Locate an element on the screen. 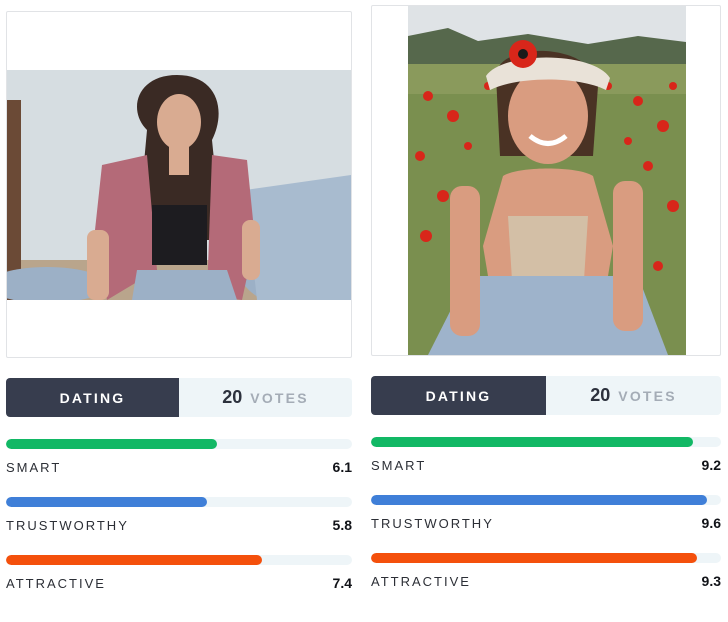  metric-value: 9.3 is located at coordinates (711, 581).